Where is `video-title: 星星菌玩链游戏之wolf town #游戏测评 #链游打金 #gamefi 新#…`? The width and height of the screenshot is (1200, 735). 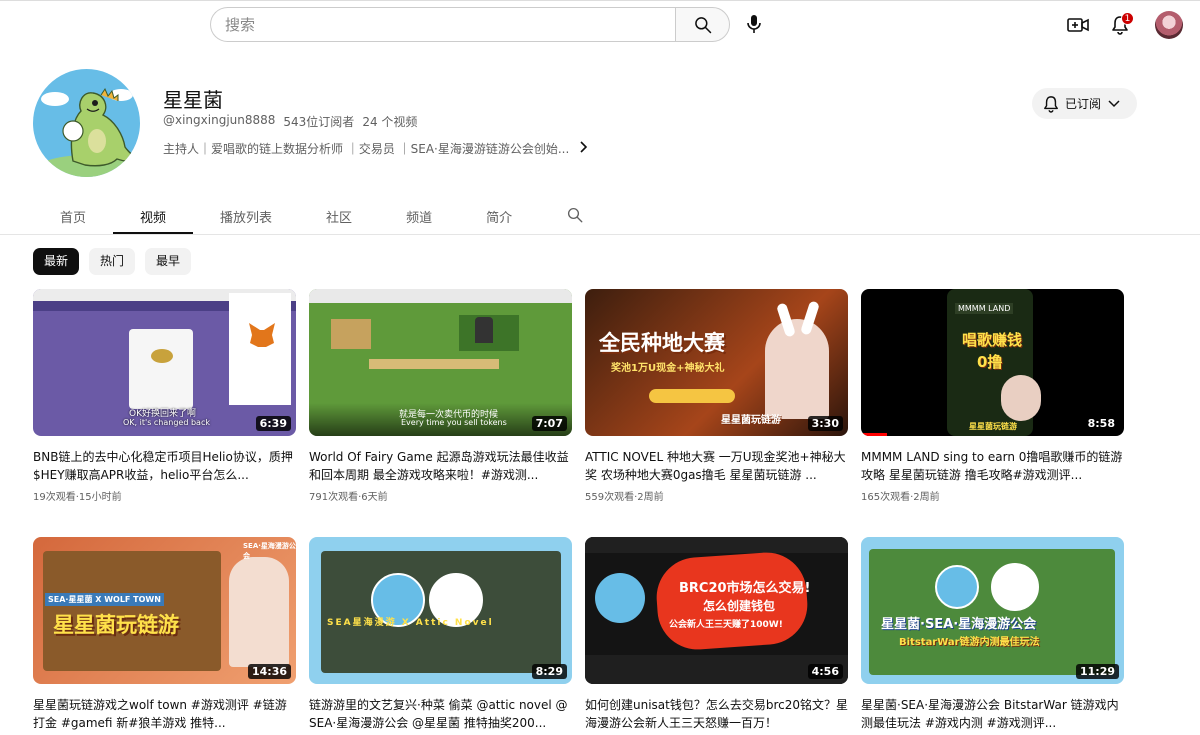 video-title: 星星菌玩链游戏之wolf town #游戏测评 #链游打金 #gamefi 新#… is located at coordinates (164, 714).